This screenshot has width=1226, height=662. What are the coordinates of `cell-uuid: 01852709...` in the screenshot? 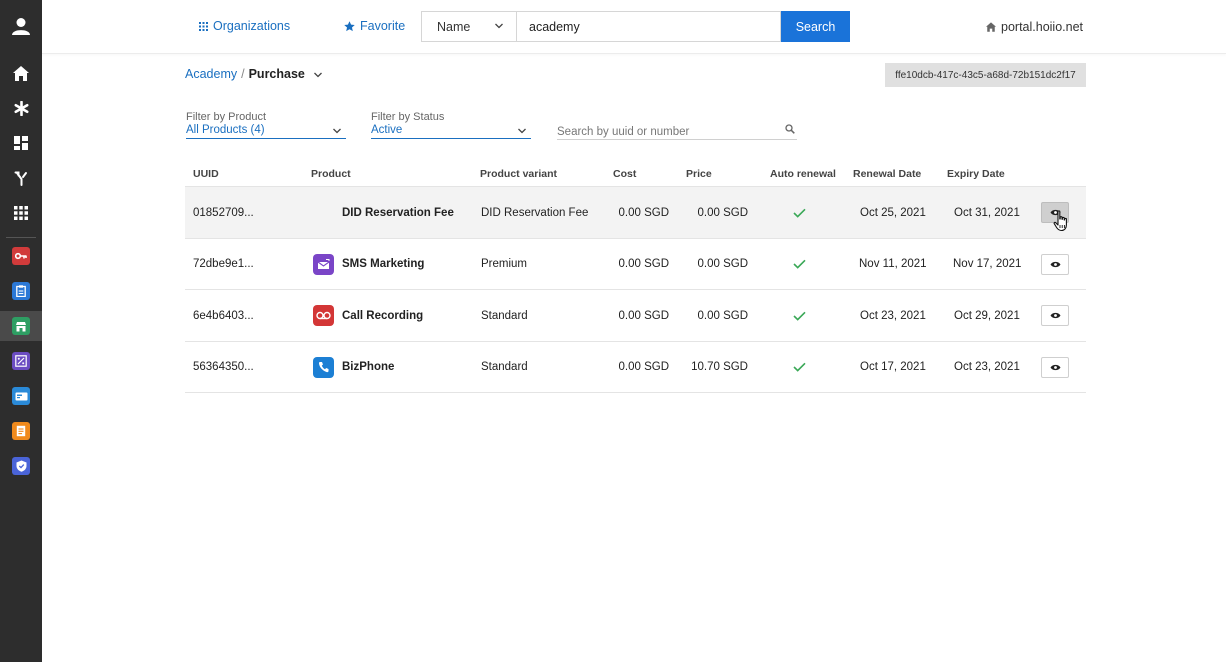 It's located at (223, 212).